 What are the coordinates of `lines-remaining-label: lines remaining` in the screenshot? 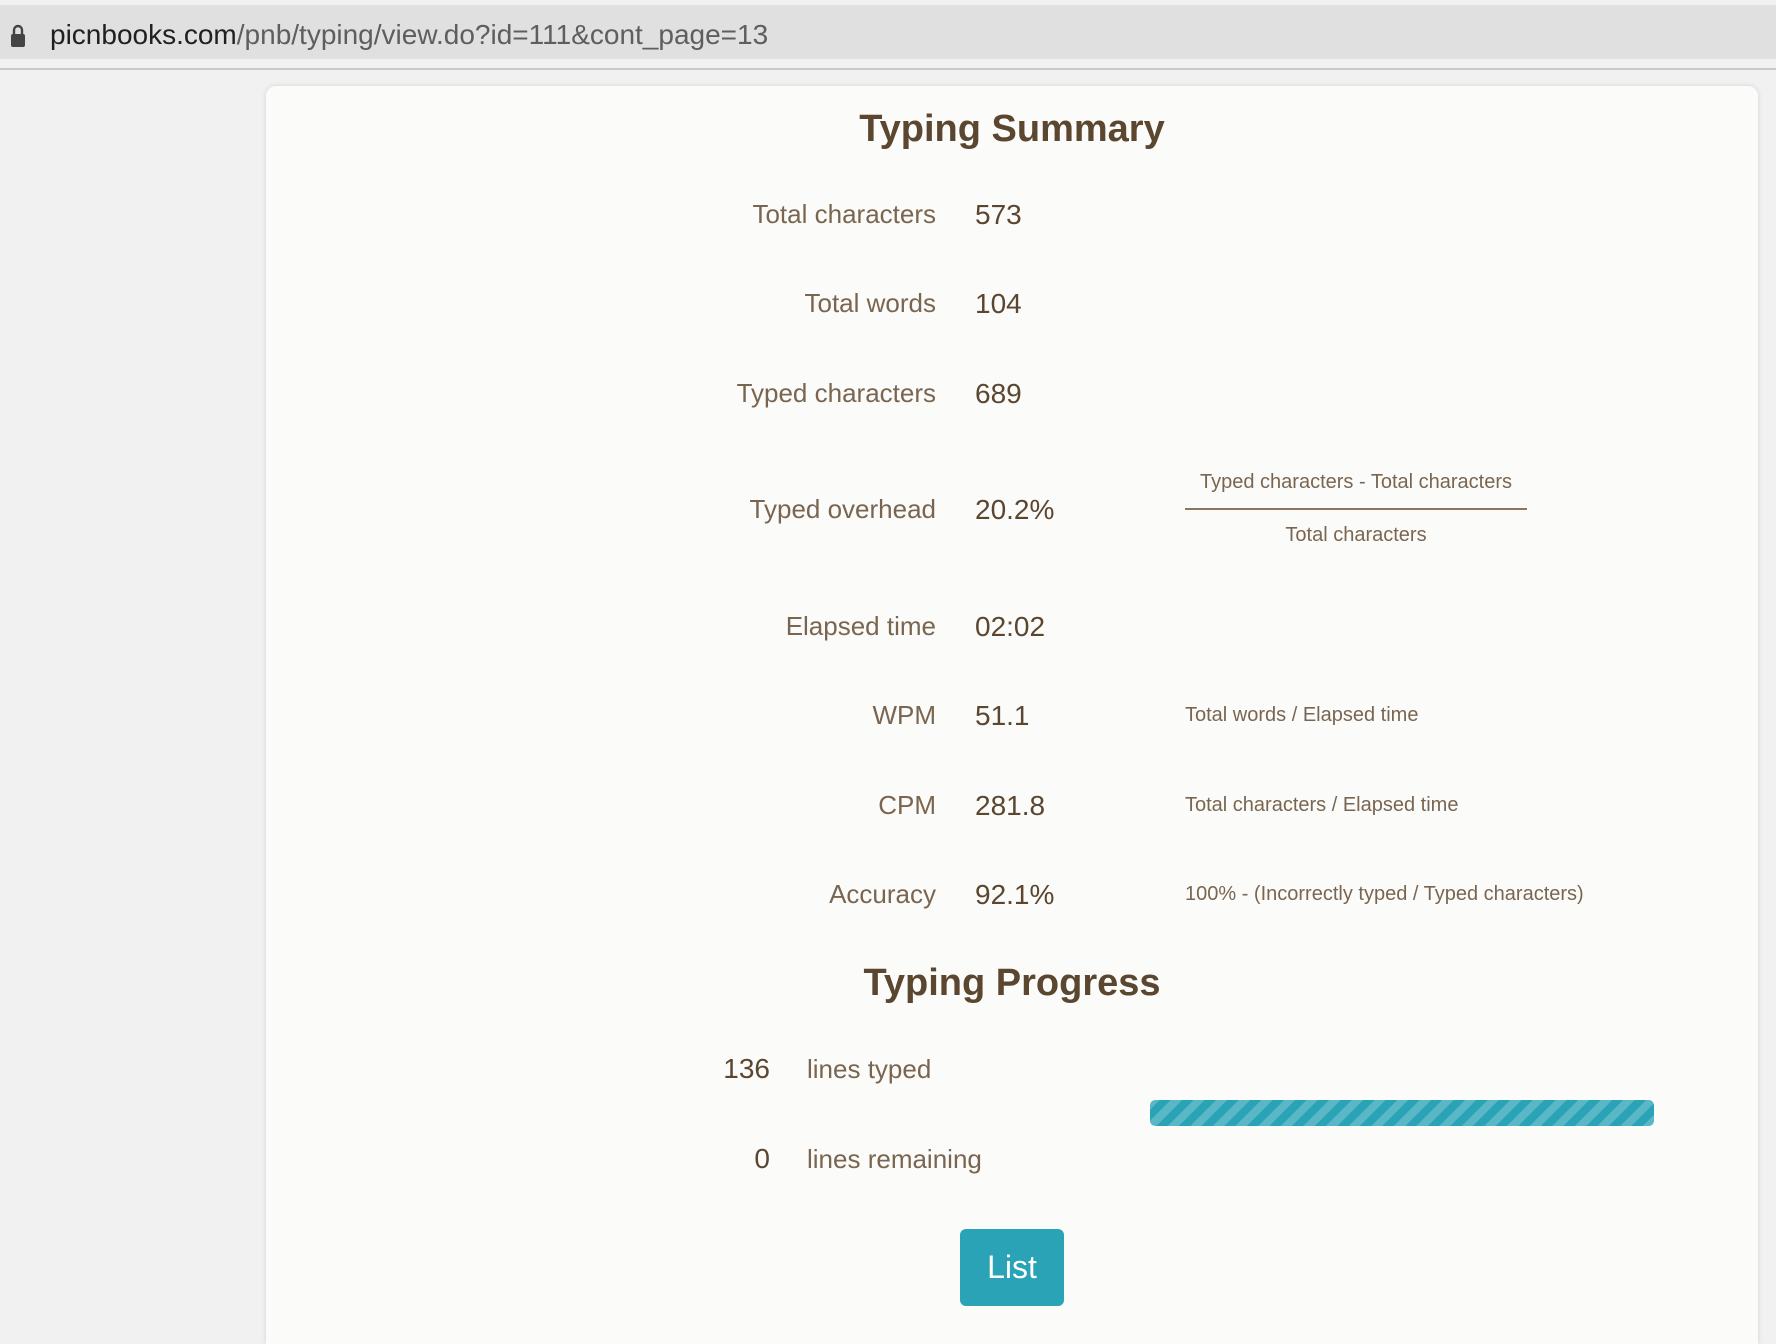 It's located at (894, 1159).